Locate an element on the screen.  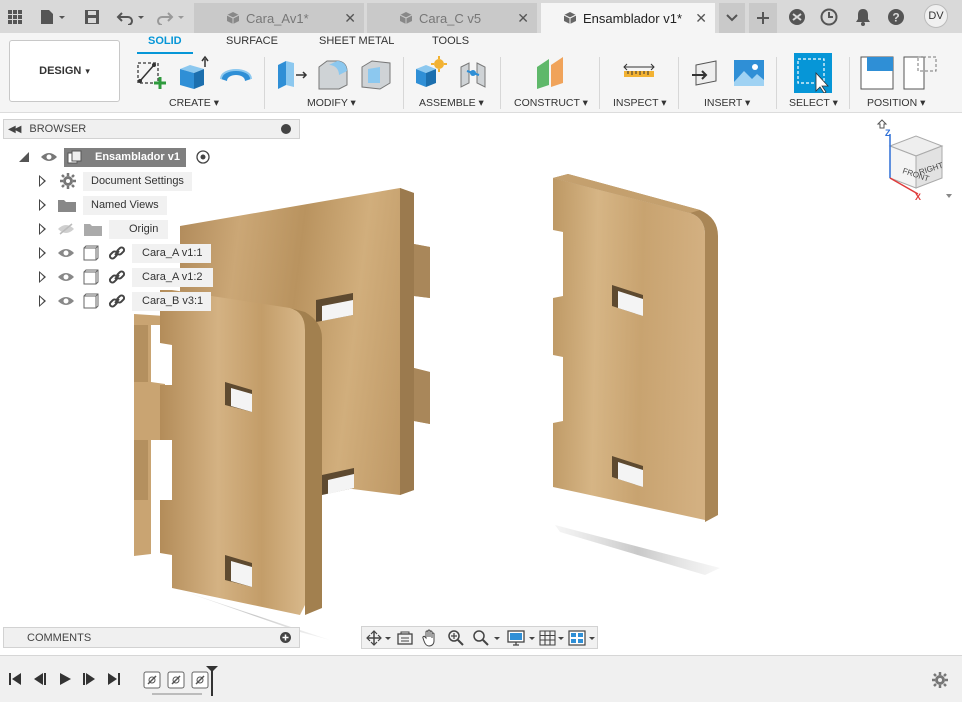
insert-canvas-image-icon is located at coordinates (749, 73).